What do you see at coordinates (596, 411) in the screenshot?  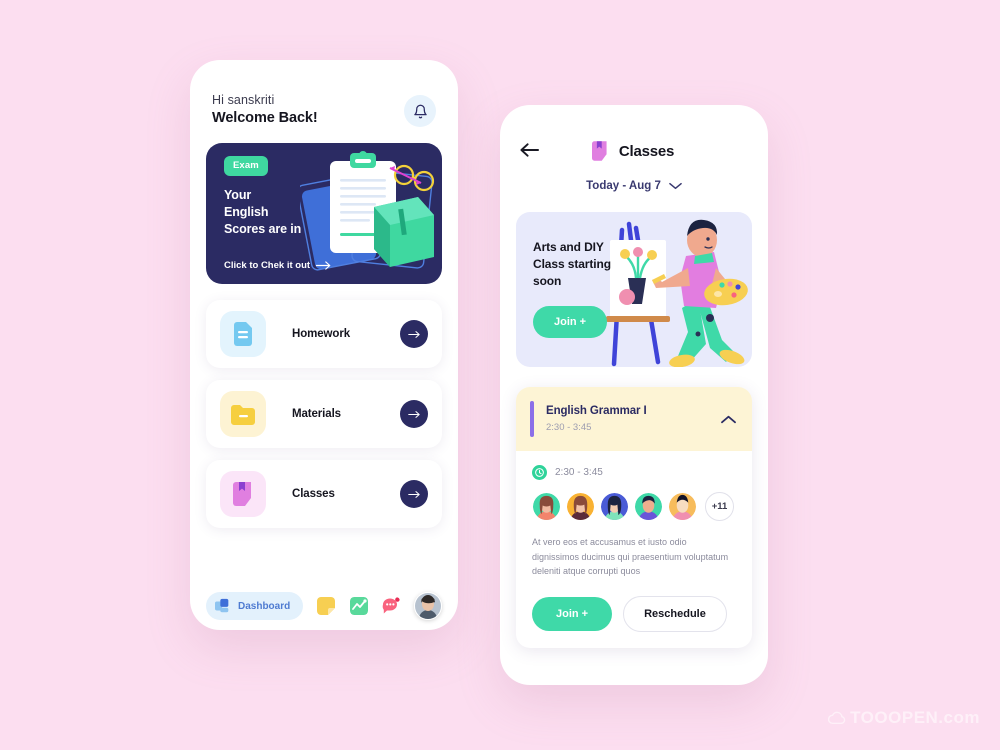 I see `class-name: English Grammar I` at bounding box center [596, 411].